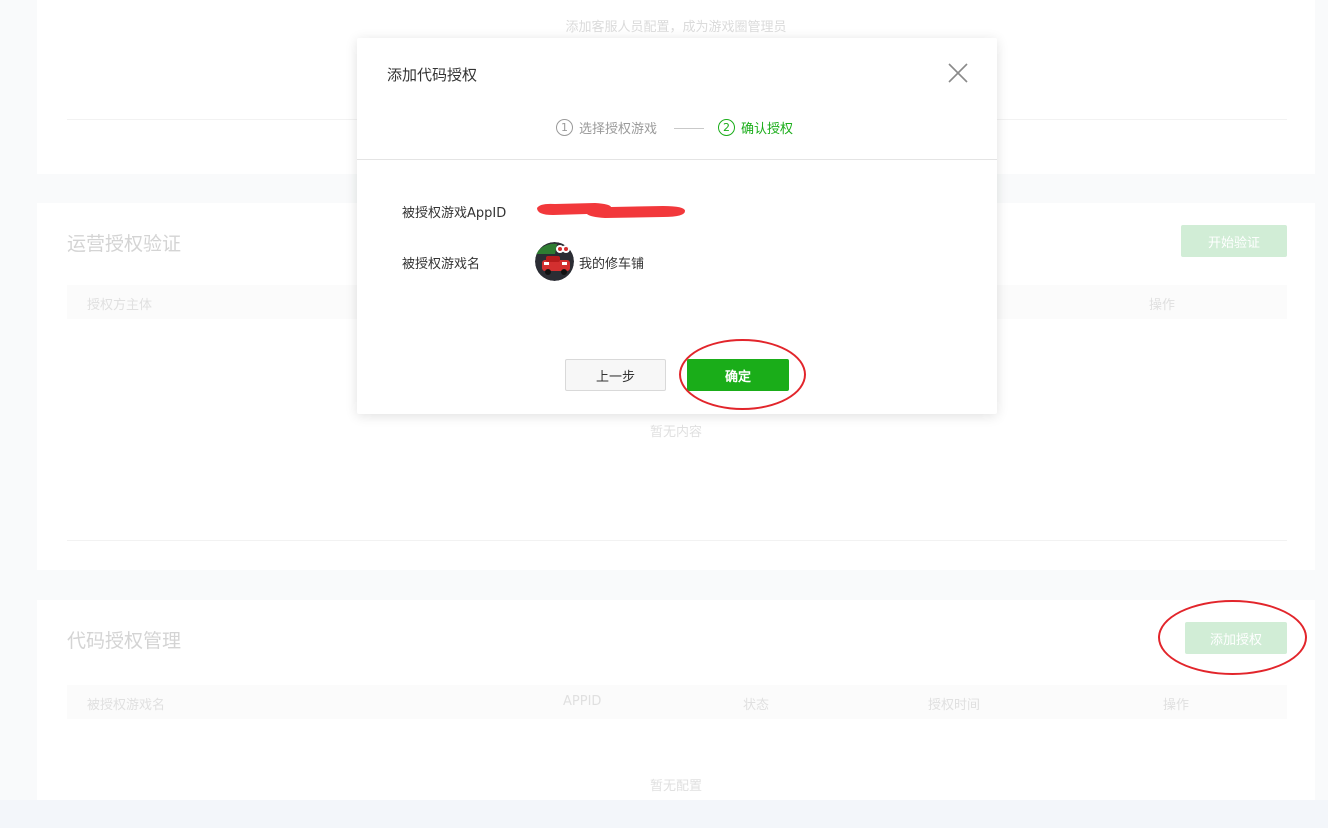 The width and height of the screenshot is (1328, 828). What do you see at coordinates (726, 127) in the screenshot?
I see `step-number: 2` at bounding box center [726, 127].